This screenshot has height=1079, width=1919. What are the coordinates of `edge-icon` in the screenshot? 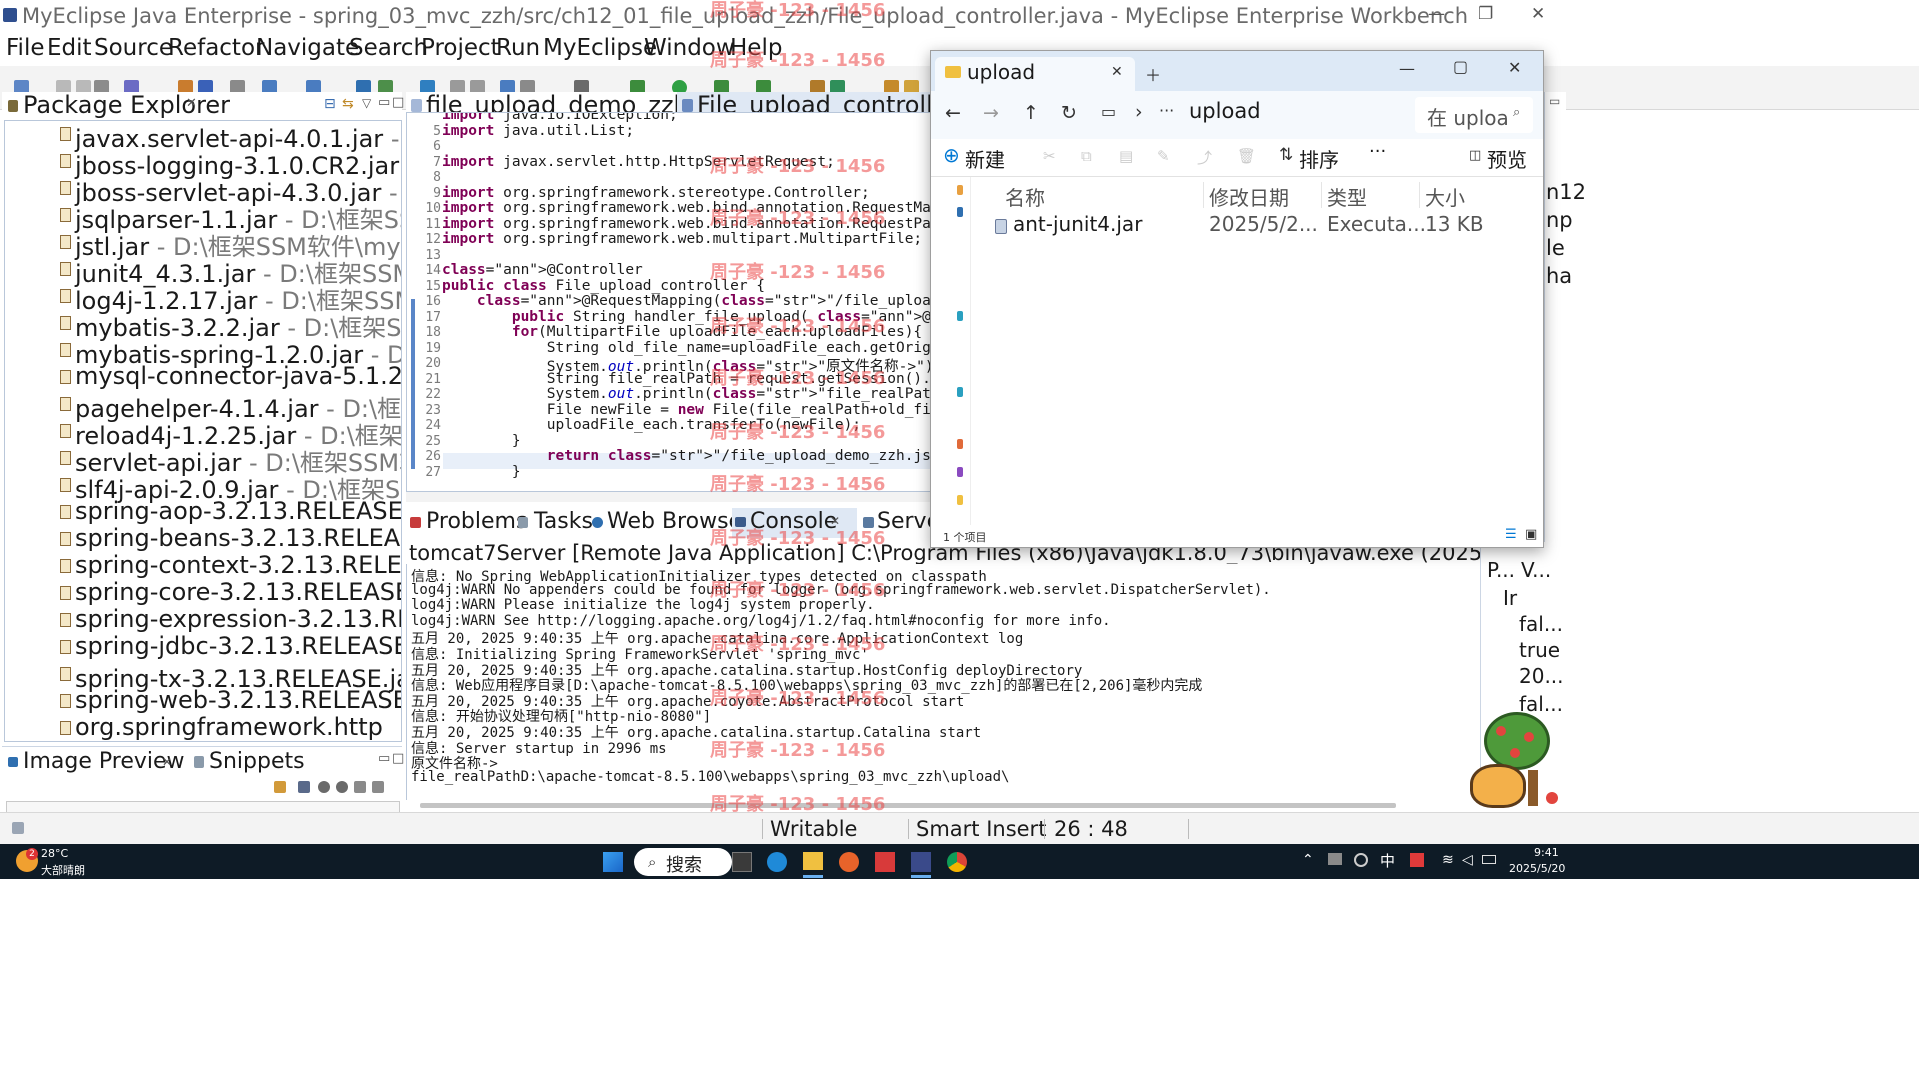 It's located at (777, 862).